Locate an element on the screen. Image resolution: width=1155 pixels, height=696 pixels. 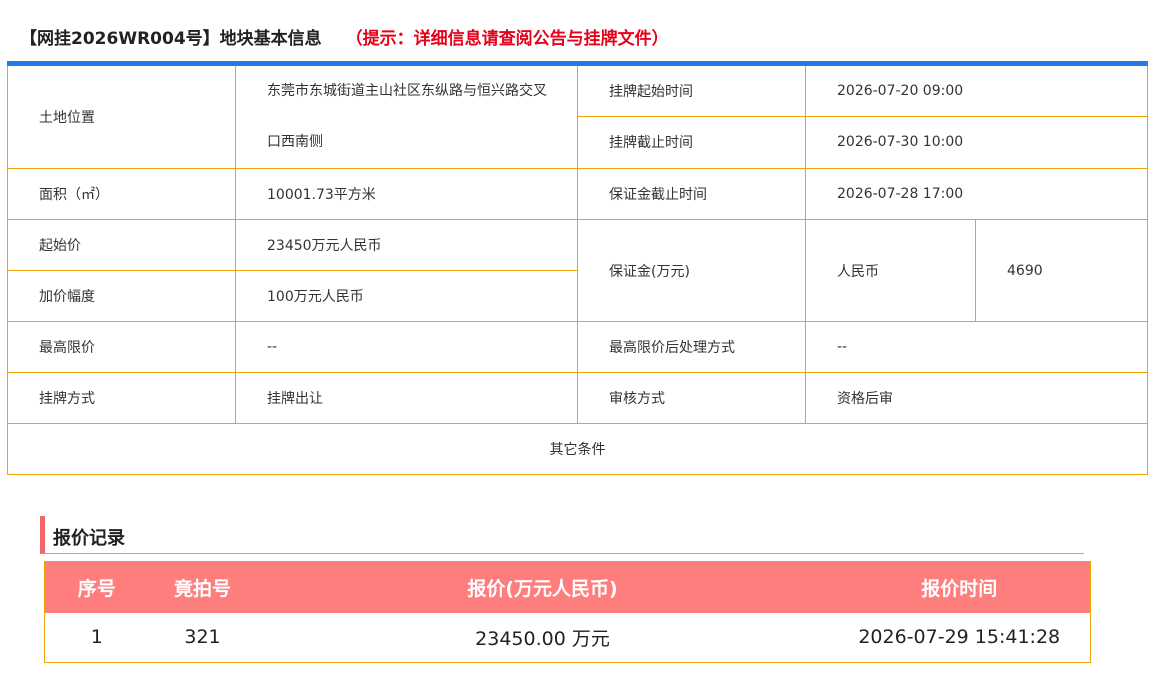
quote-header-row: 序号 竟拍号 报价(万元人民币) 报价时间 is located at coordinates (567, 587).